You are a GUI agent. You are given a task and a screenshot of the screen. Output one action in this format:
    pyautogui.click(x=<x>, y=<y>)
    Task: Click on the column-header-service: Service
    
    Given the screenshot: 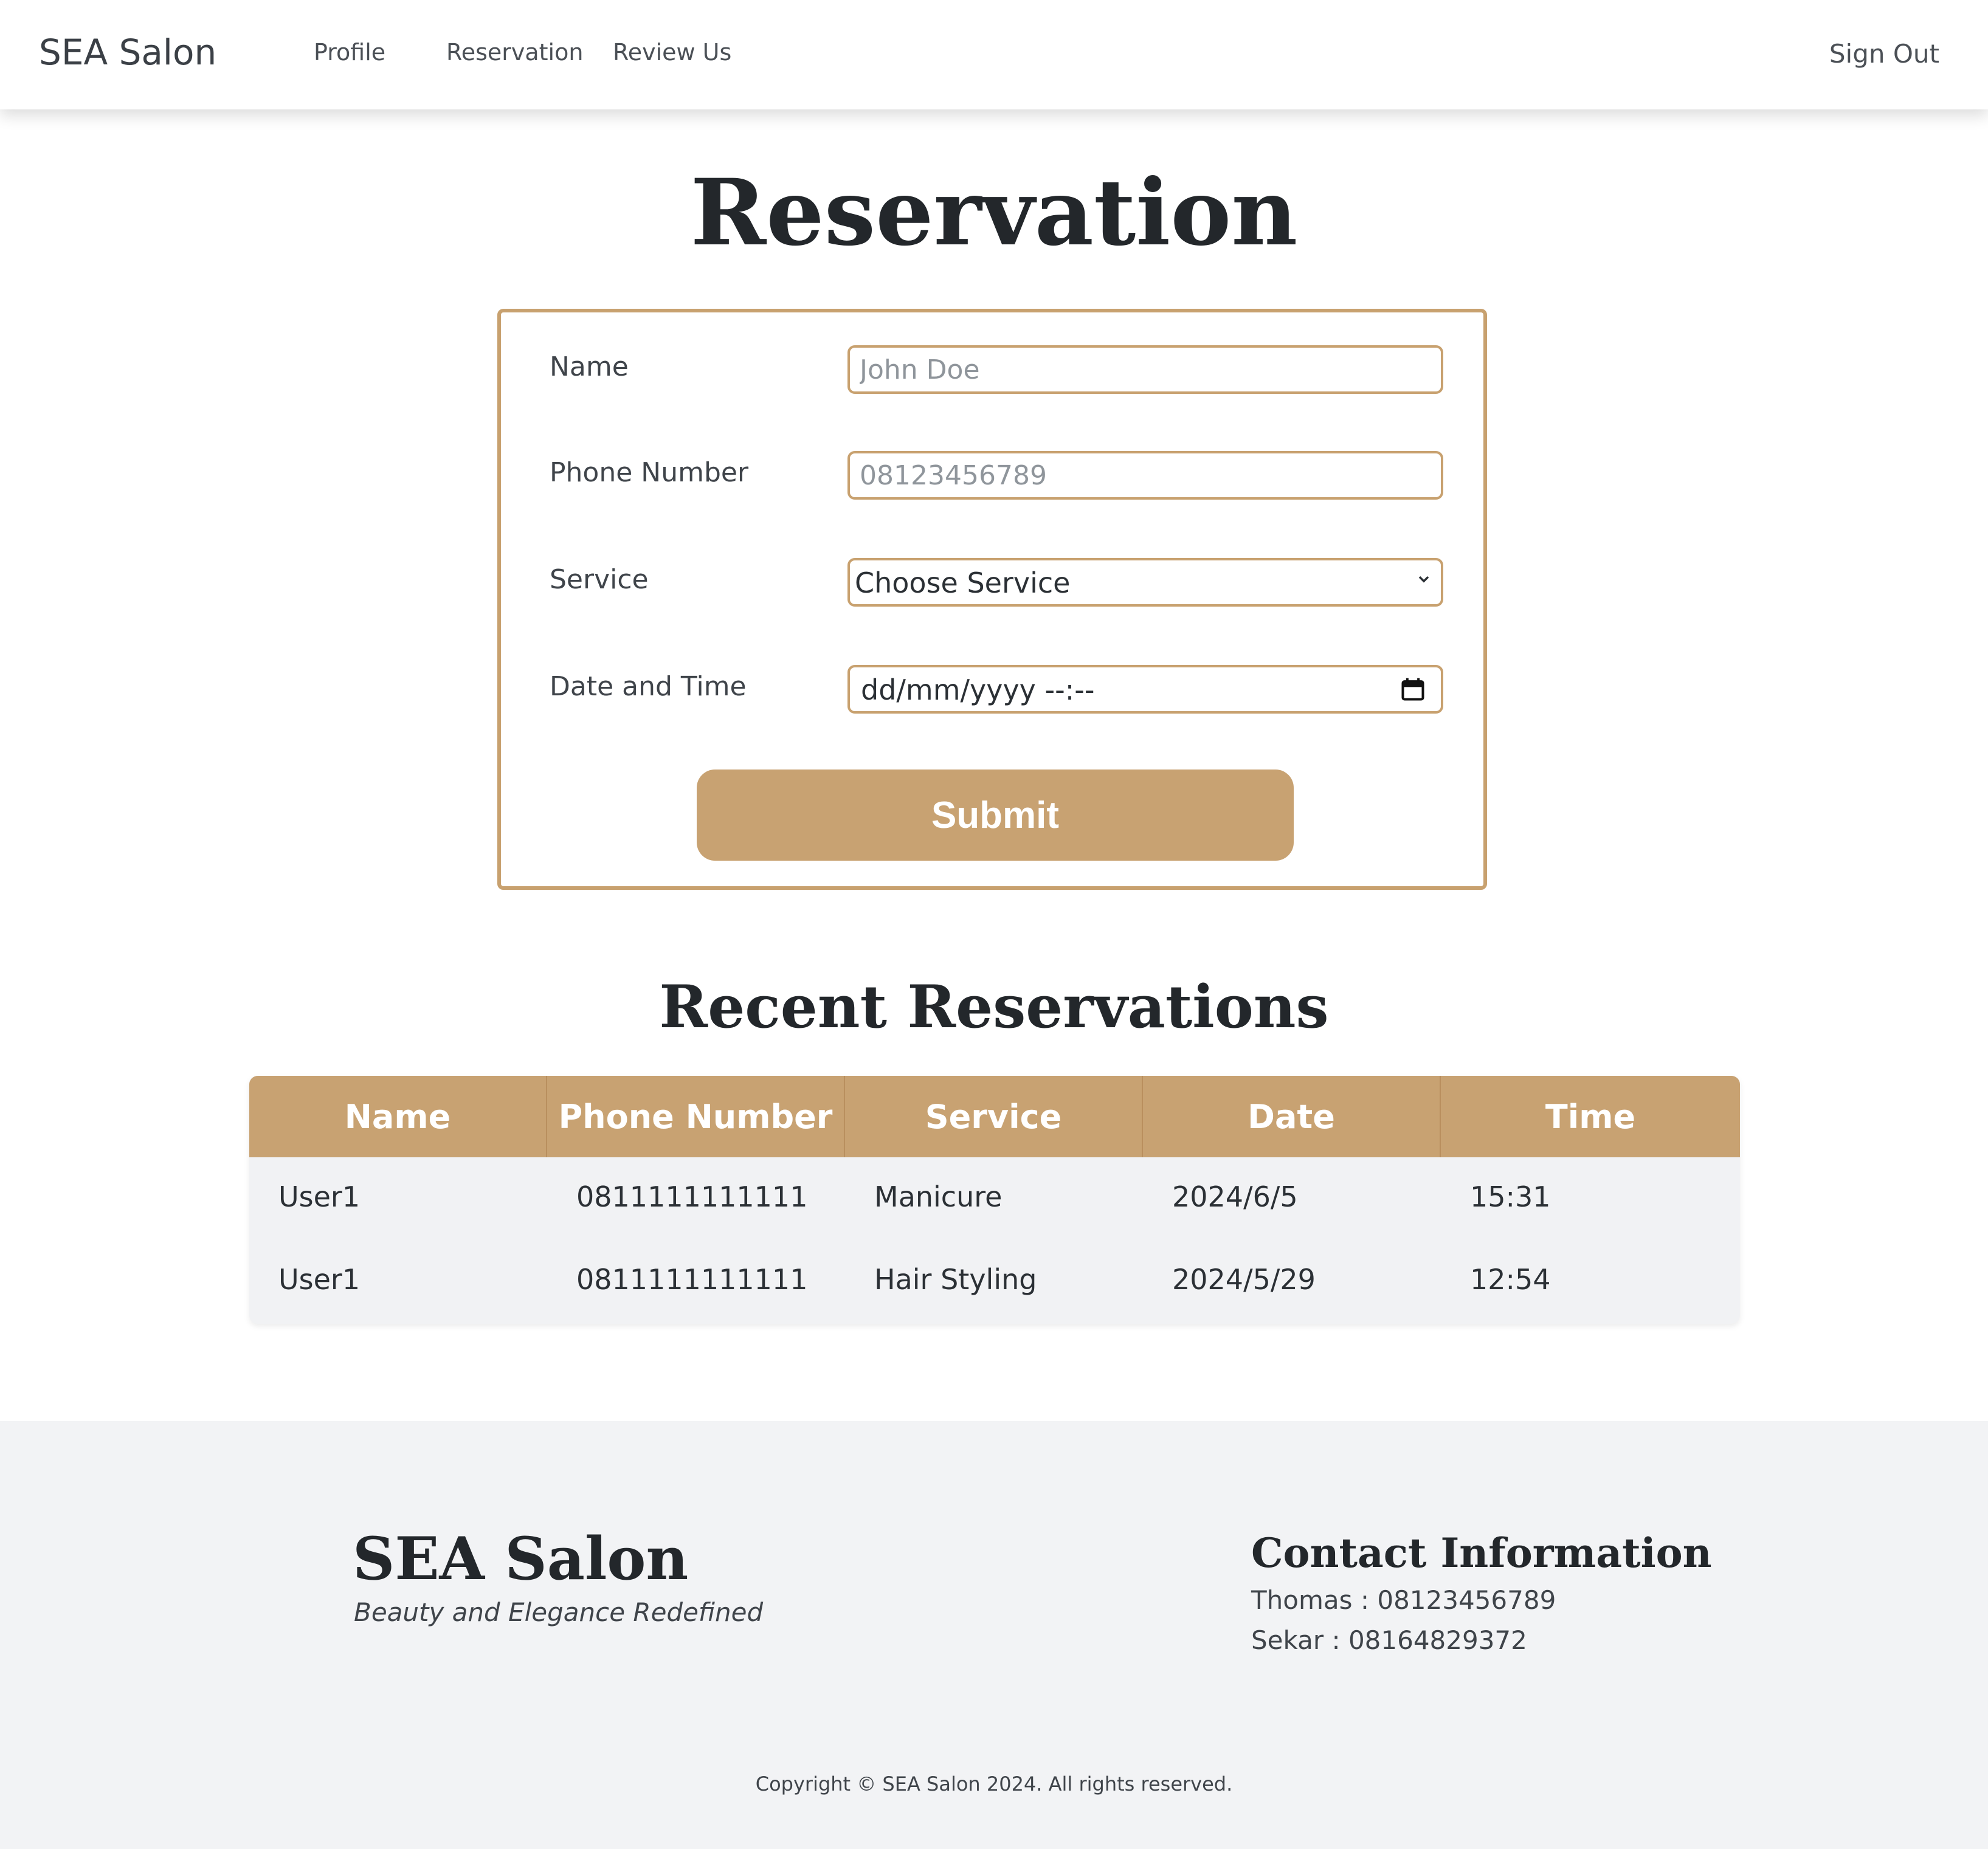 What is the action you would take?
    pyautogui.click(x=994, y=1116)
    